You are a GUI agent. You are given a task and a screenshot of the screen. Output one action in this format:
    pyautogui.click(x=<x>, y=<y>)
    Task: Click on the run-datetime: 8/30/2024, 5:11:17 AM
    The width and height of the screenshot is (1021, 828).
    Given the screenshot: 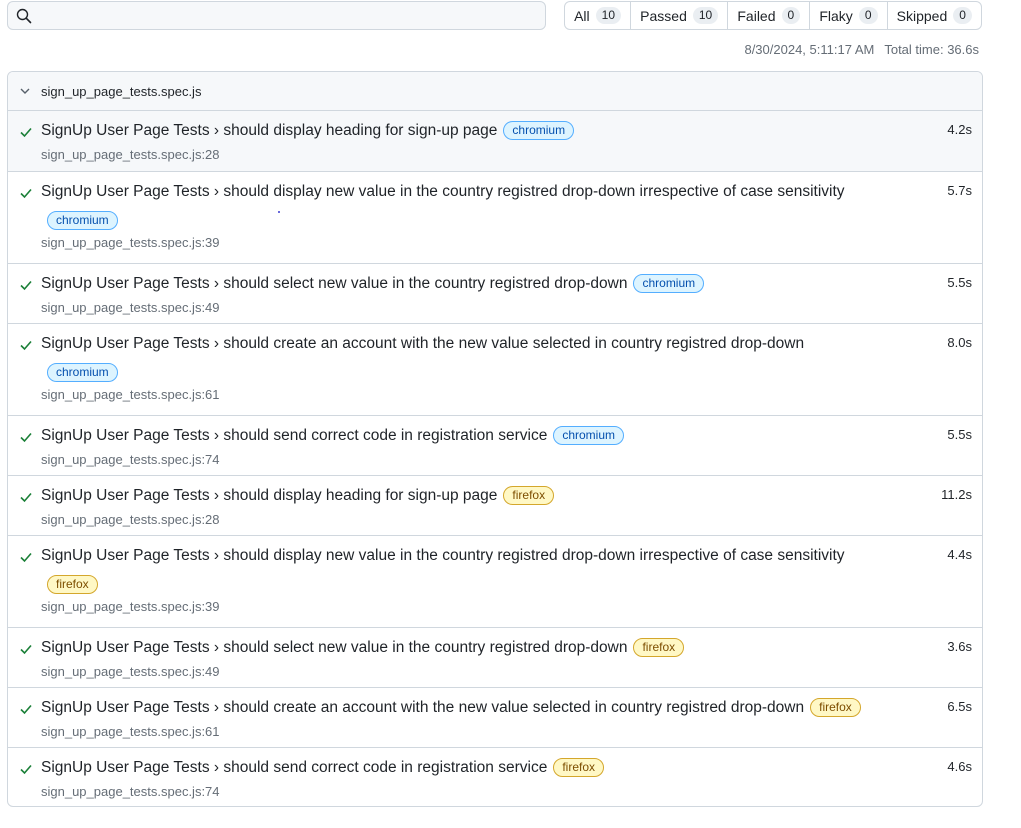 What is the action you would take?
    pyautogui.click(x=809, y=49)
    